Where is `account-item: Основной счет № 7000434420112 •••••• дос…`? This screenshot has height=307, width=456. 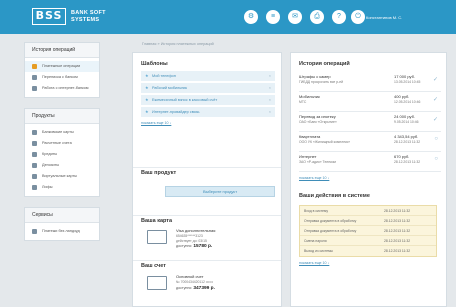
account-item: Основной счет № 7000434420112 •••••• дос… is located at coordinates (212, 286).